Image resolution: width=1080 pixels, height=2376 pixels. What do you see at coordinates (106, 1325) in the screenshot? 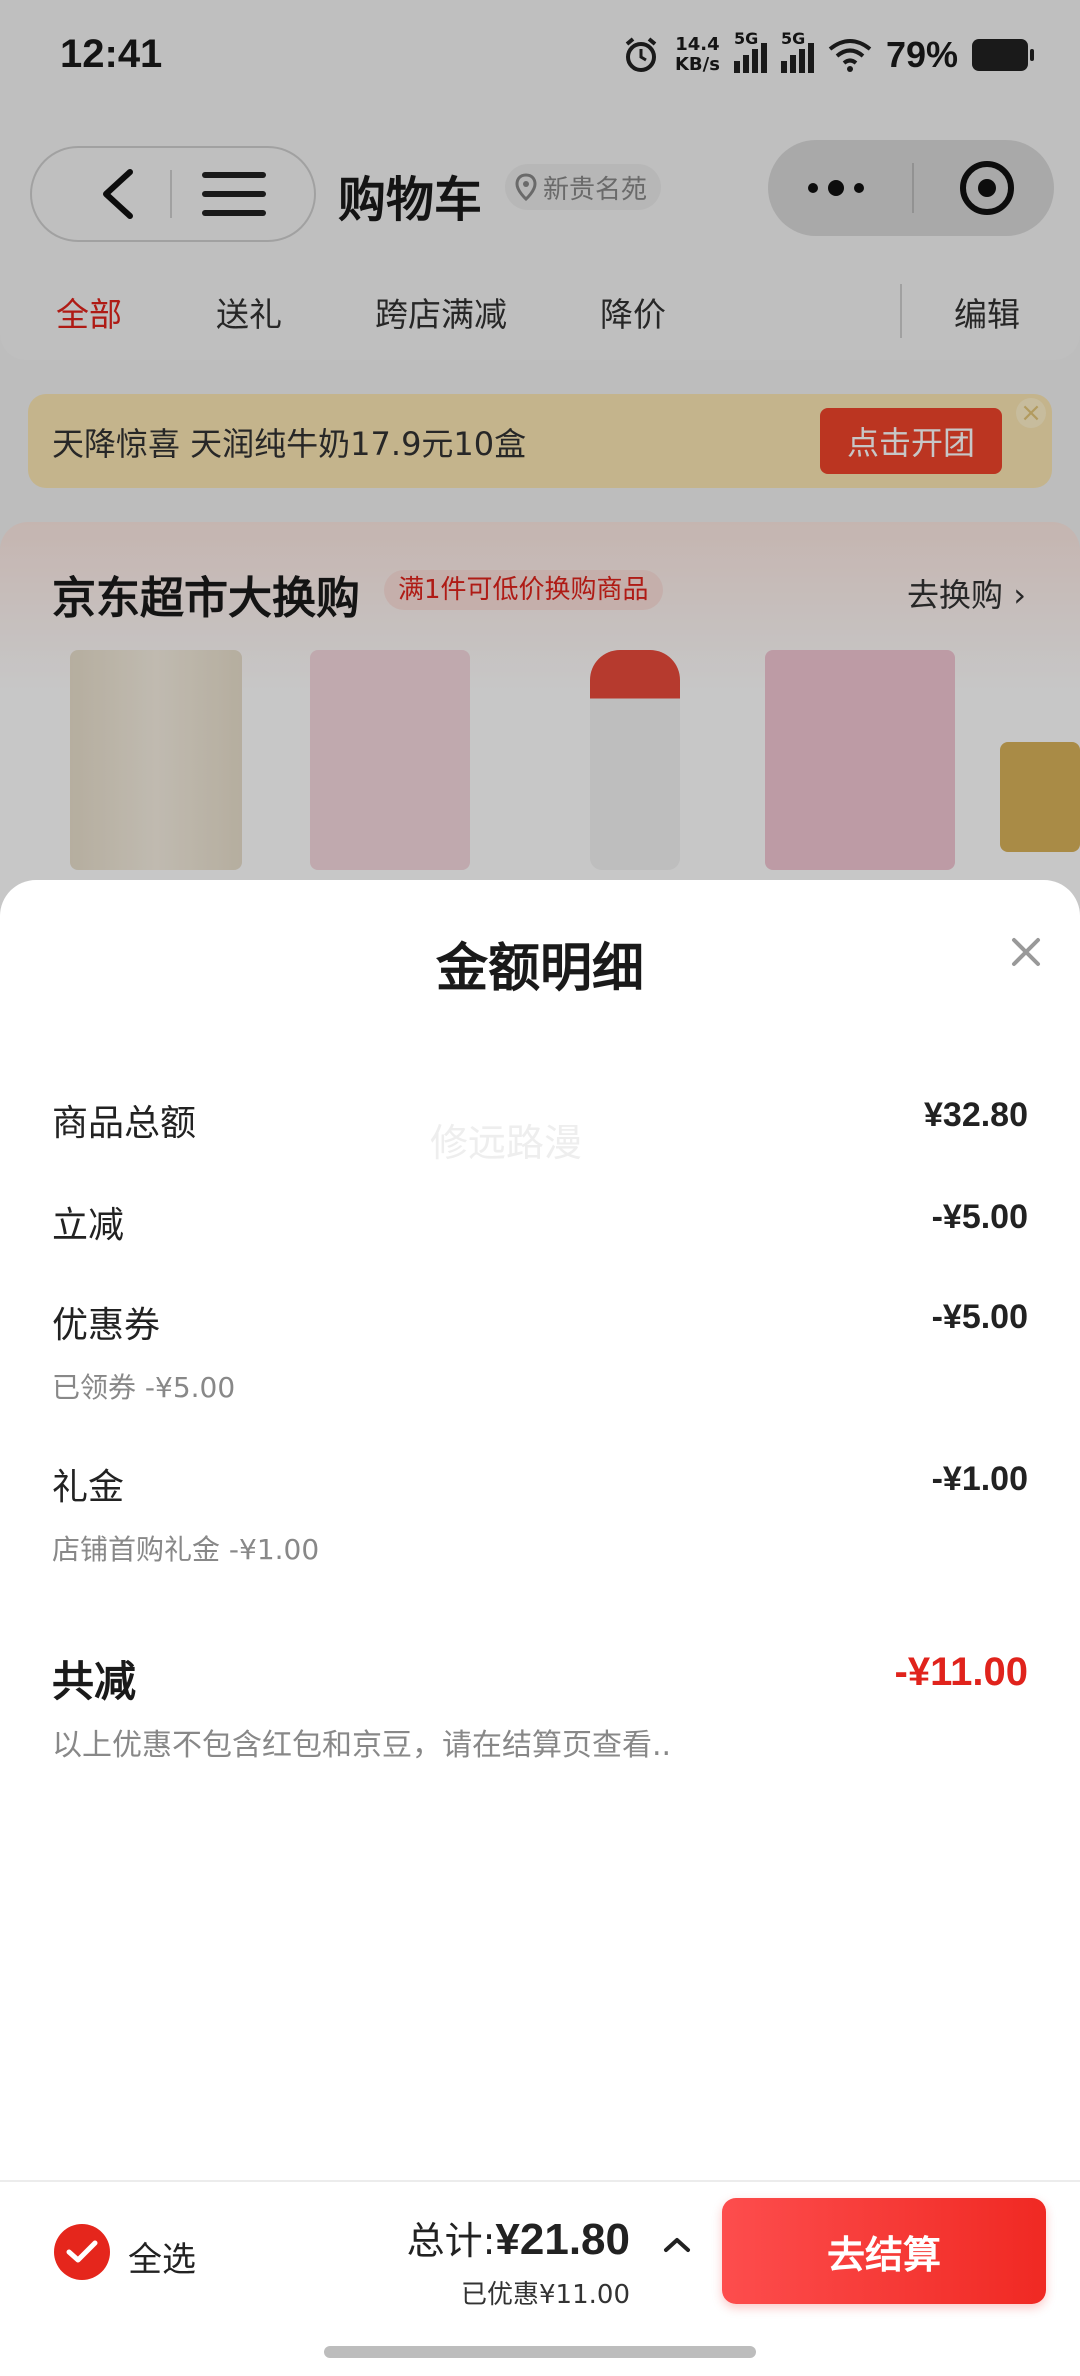
I see `row-label: 优惠券` at bounding box center [106, 1325].